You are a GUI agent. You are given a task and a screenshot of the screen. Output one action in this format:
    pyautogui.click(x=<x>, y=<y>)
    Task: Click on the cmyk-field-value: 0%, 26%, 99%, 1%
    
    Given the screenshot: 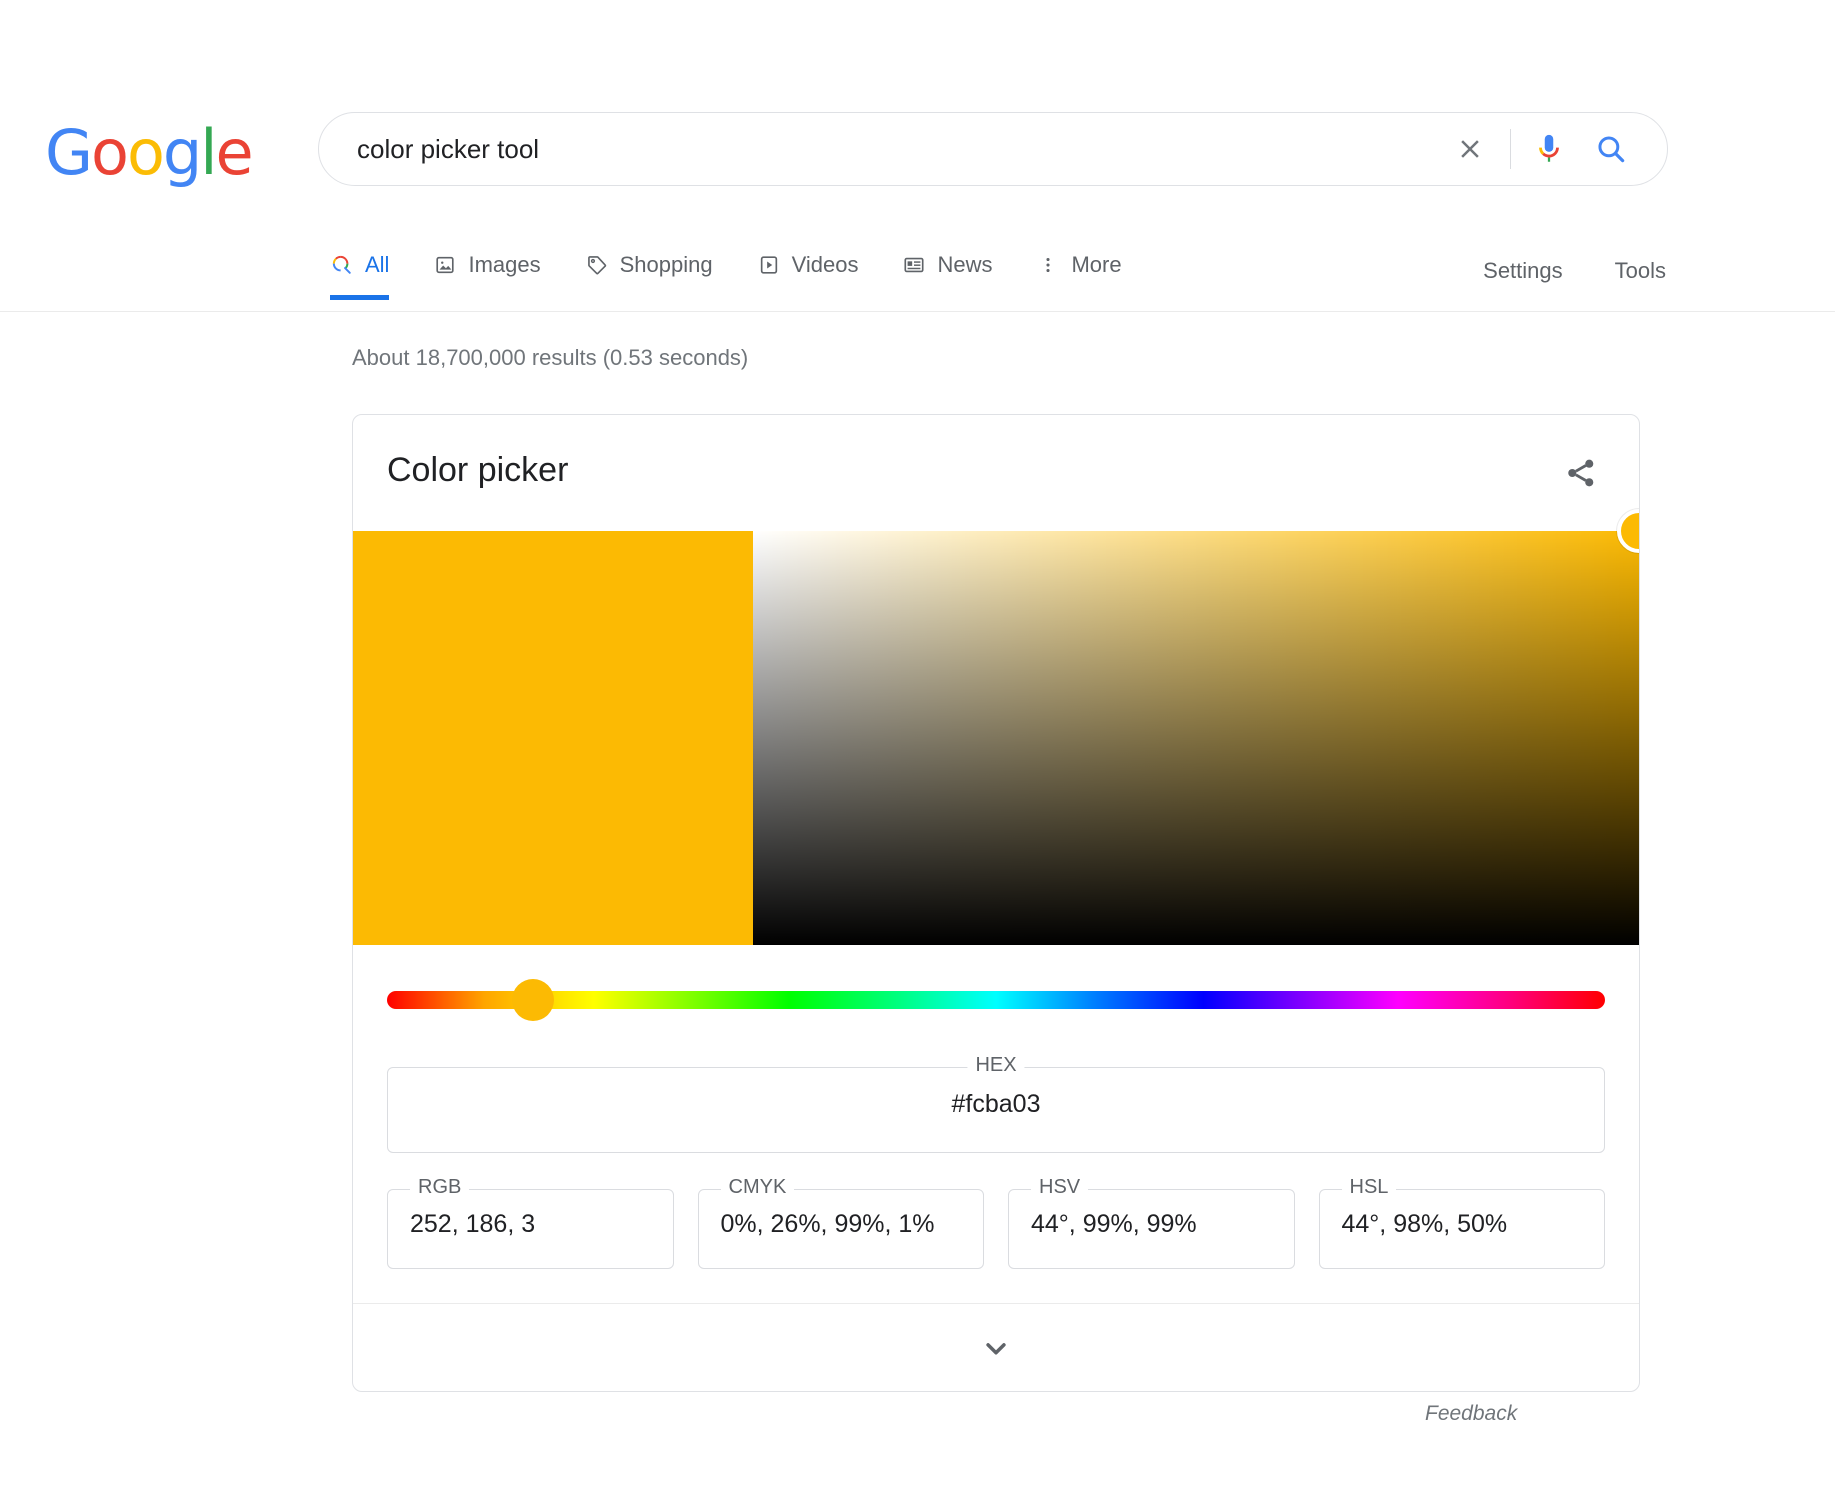 What is the action you would take?
    pyautogui.click(x=827, y=1224)
    